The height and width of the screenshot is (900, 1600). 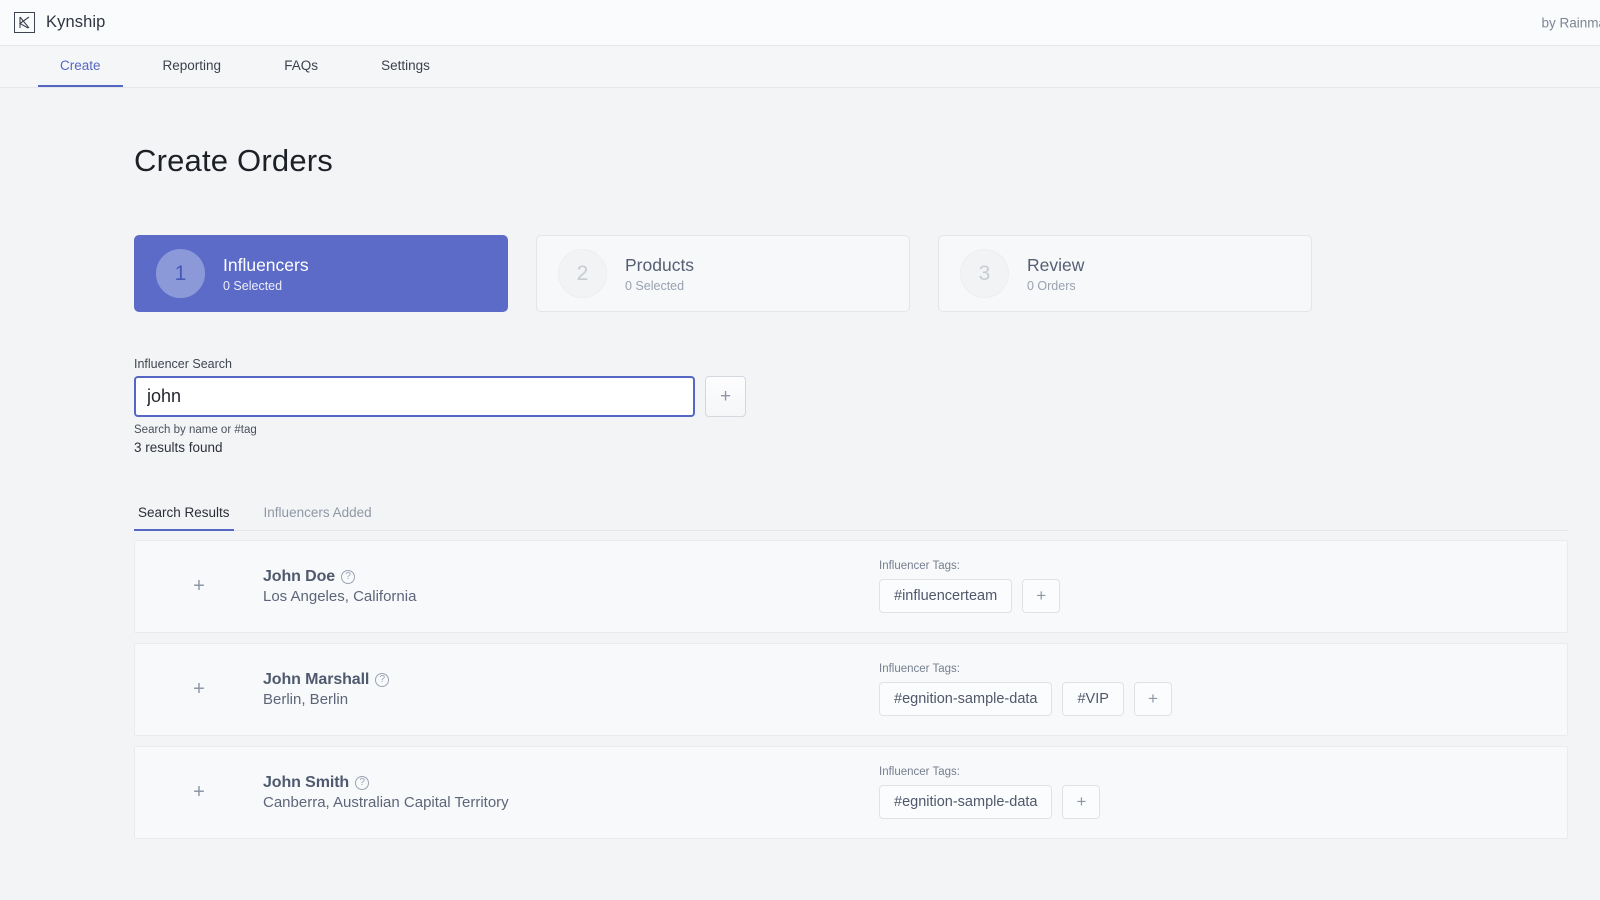 I want to click on influencer-info: John Doe ? Los Angeles, California, so click(x=568, y=586).